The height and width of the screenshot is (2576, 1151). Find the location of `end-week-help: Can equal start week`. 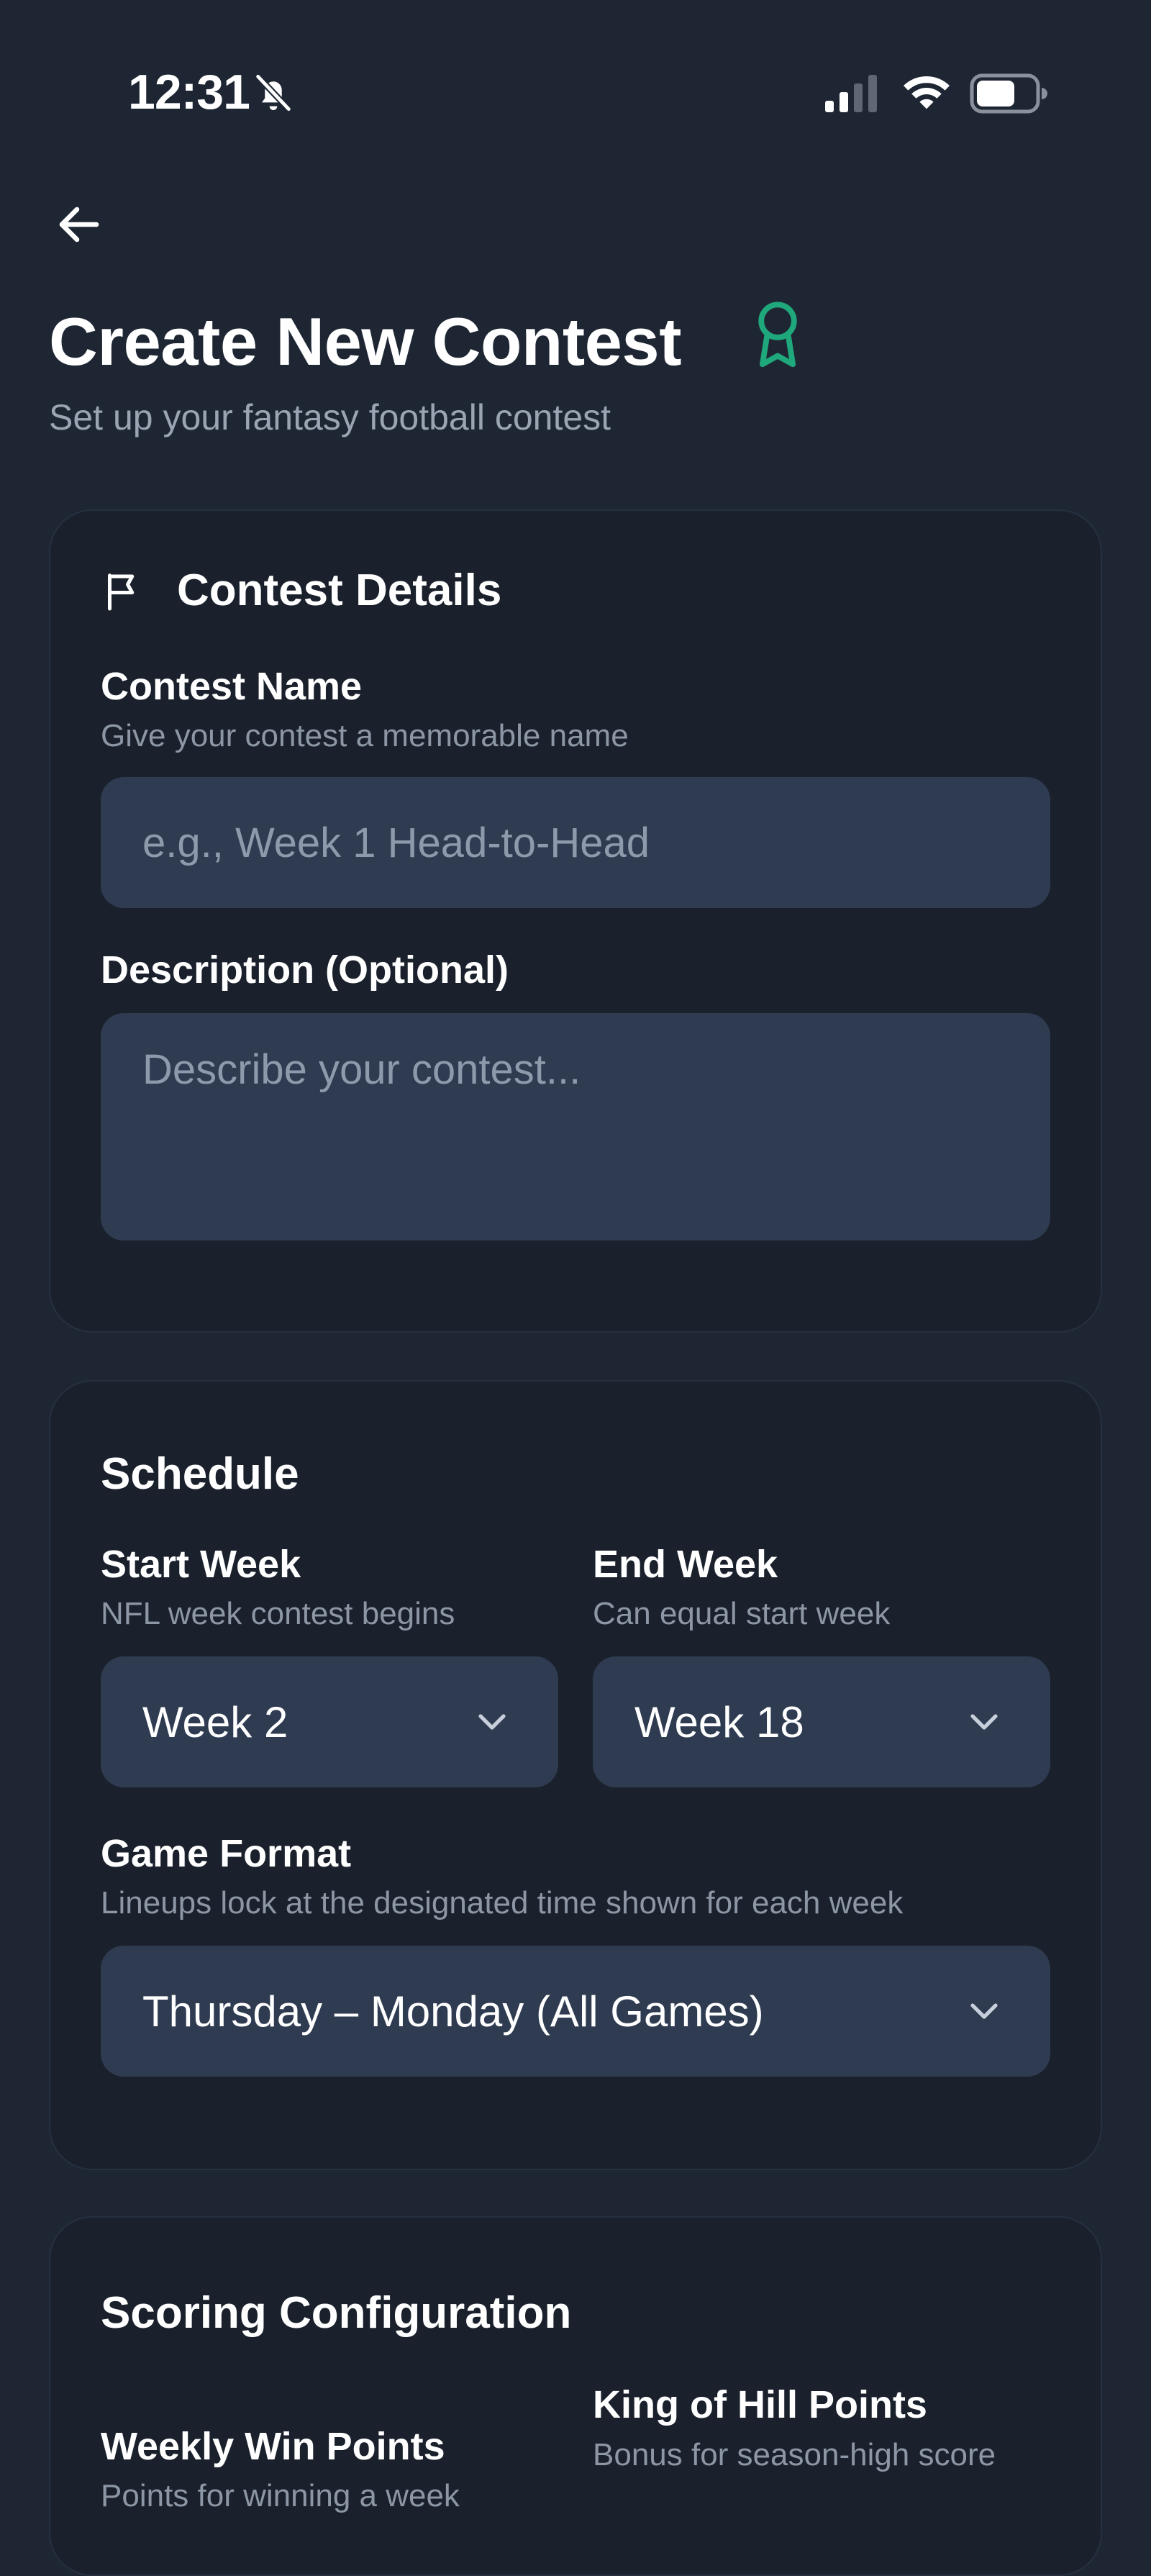

end-week-help: Can equal start week is located at coordinates (742, 1613).